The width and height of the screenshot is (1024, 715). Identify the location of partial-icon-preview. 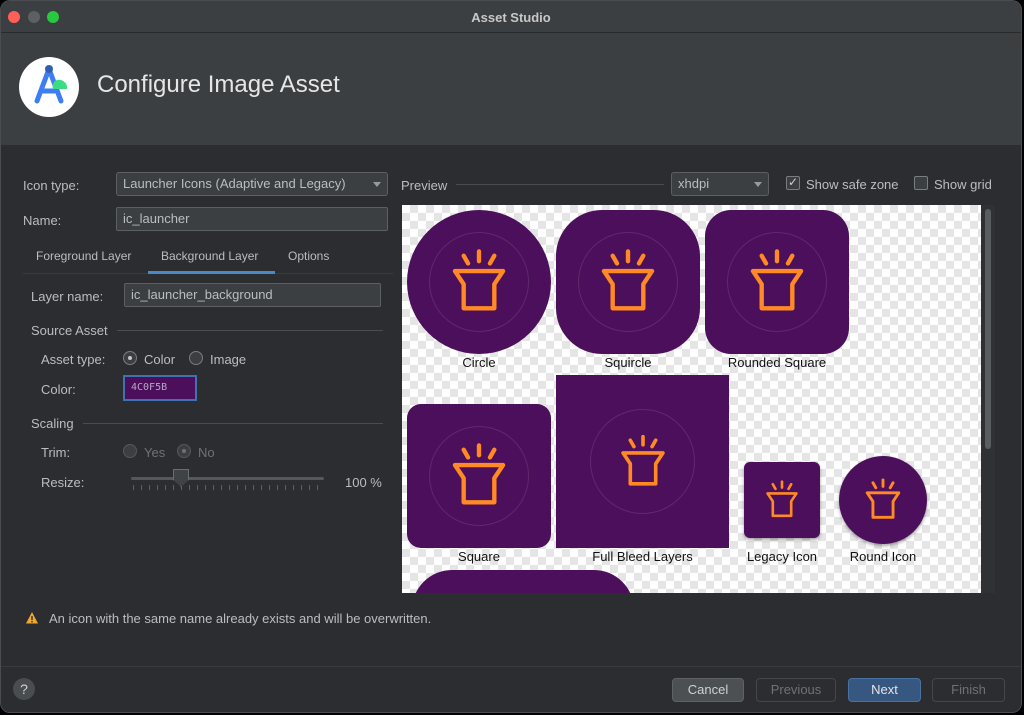
(523, 581).